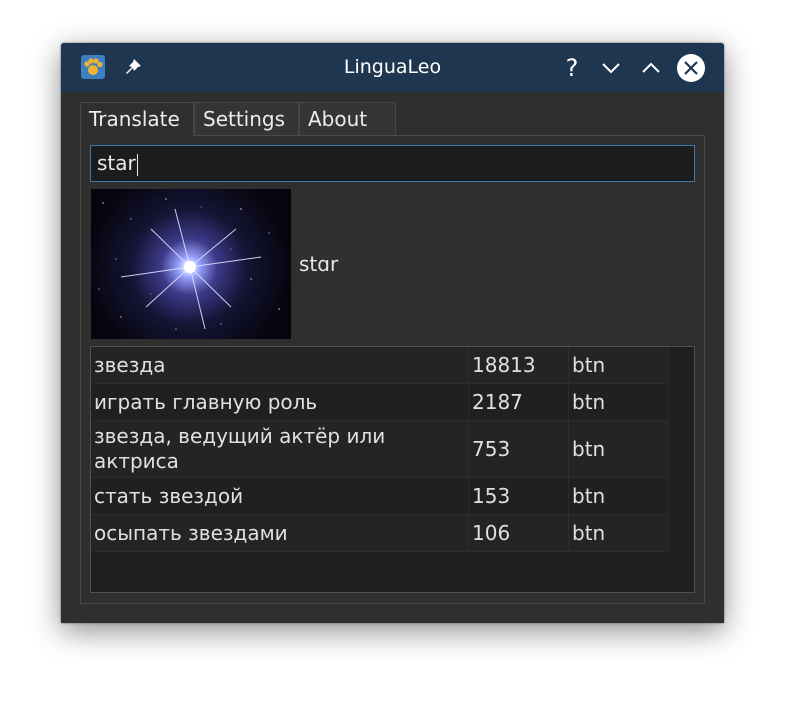  I want to click on tab-translate: Translate, so click(137, 119).